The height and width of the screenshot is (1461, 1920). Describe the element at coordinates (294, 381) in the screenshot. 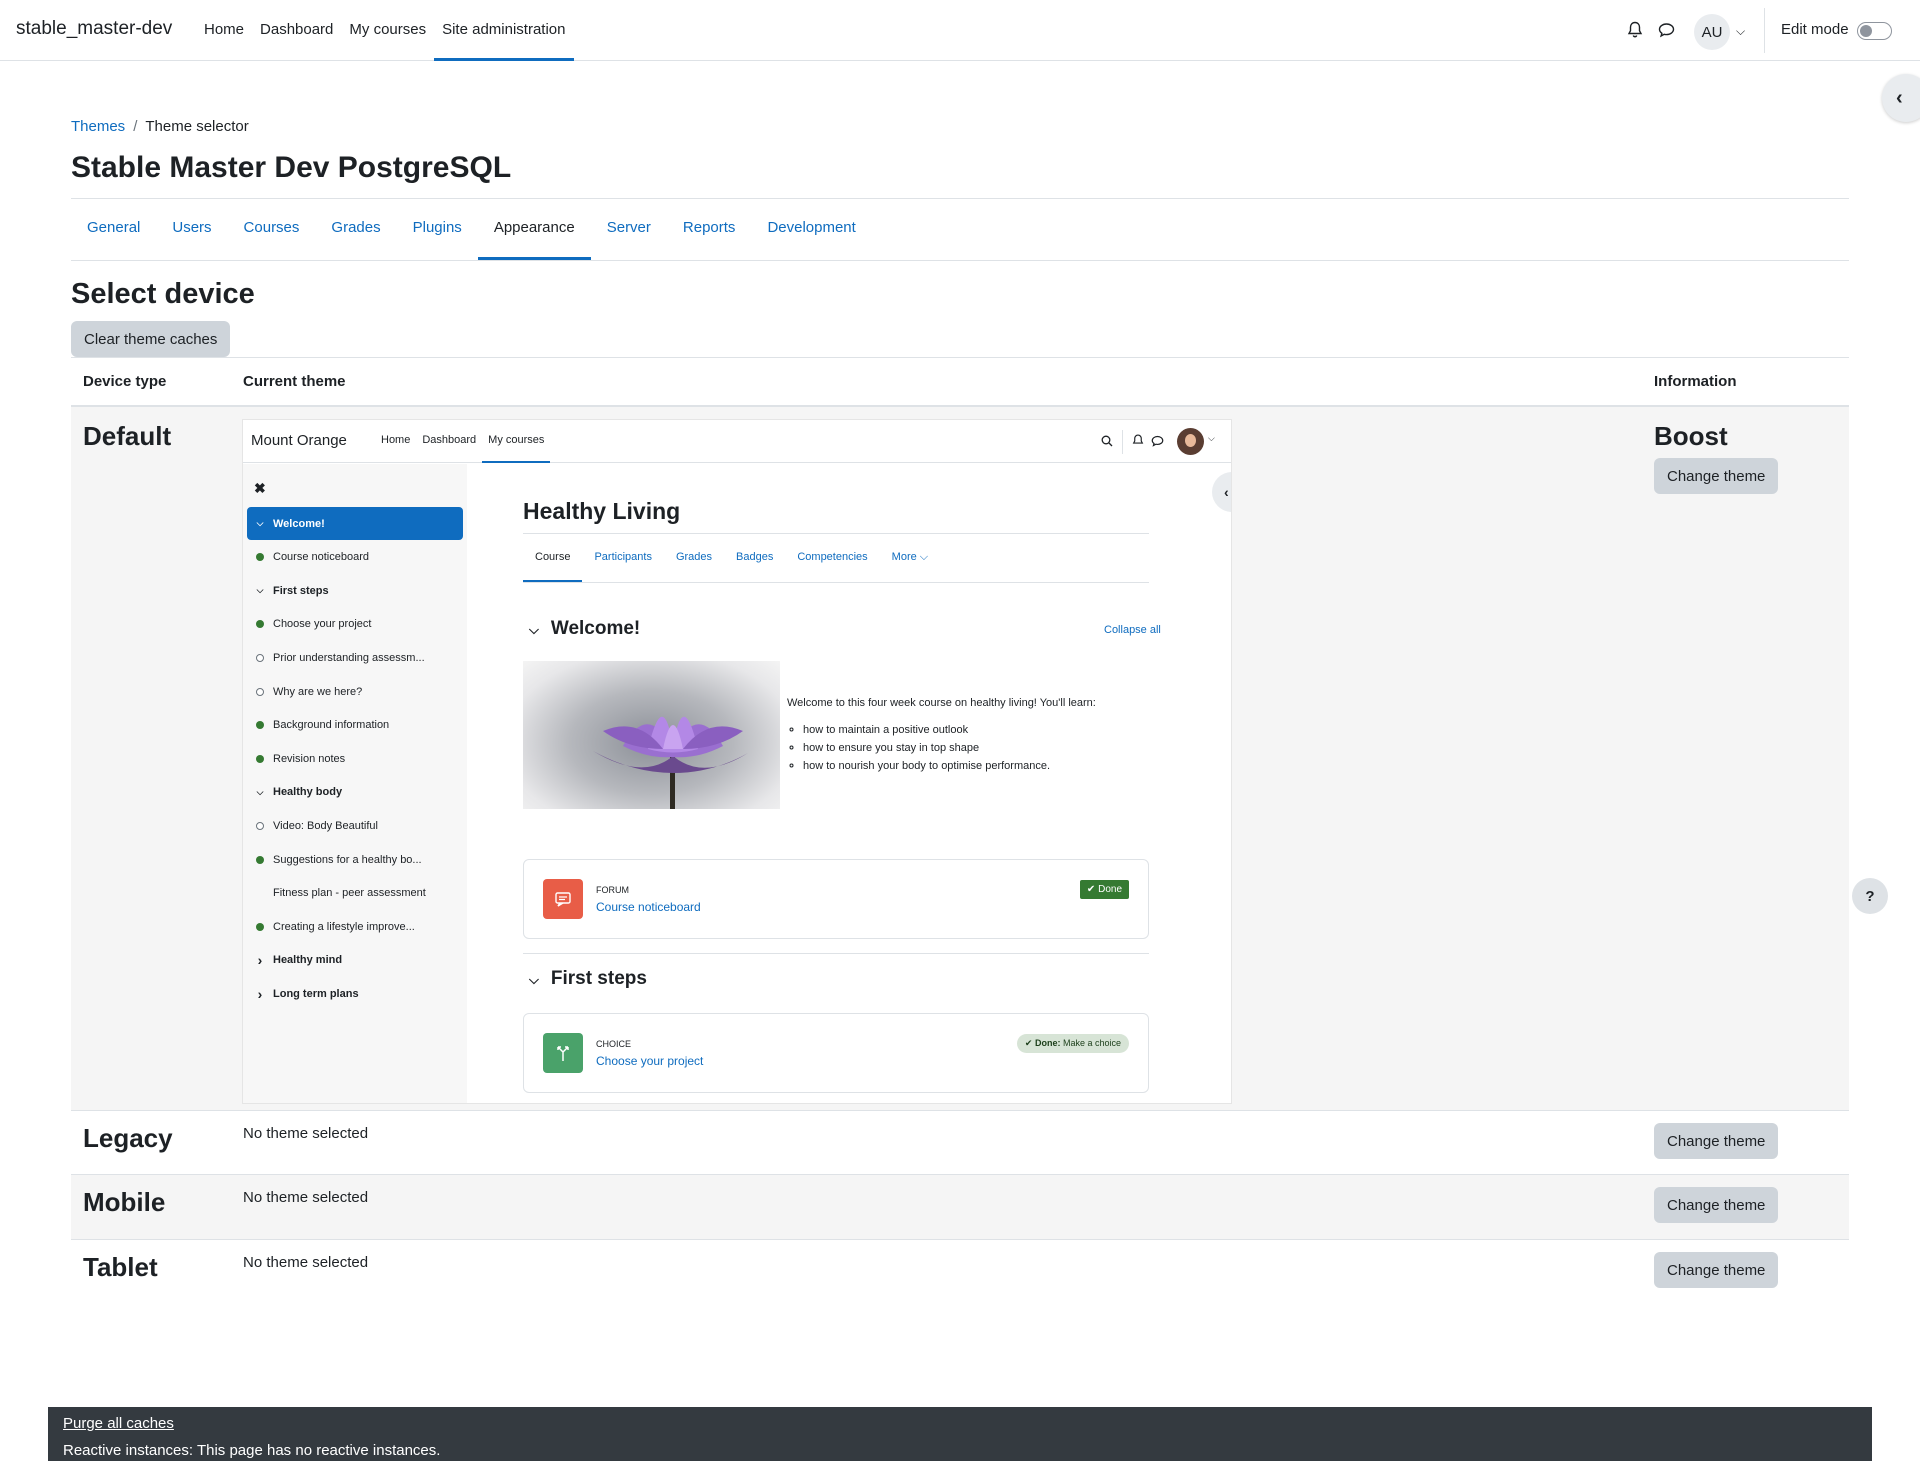

I see `header-current-theme: Current theme` at that location.